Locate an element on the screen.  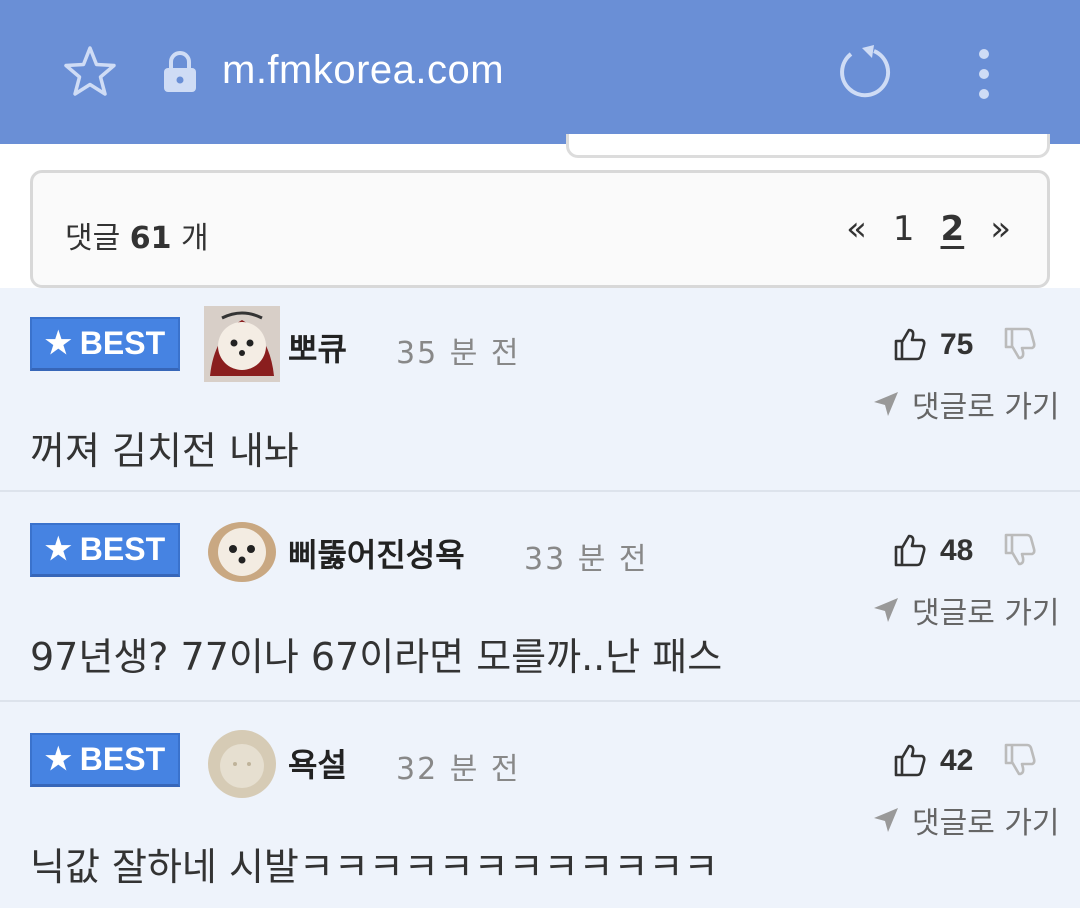
comment-count-label: 댓글 61 개 is located at coordinates (137, 235).